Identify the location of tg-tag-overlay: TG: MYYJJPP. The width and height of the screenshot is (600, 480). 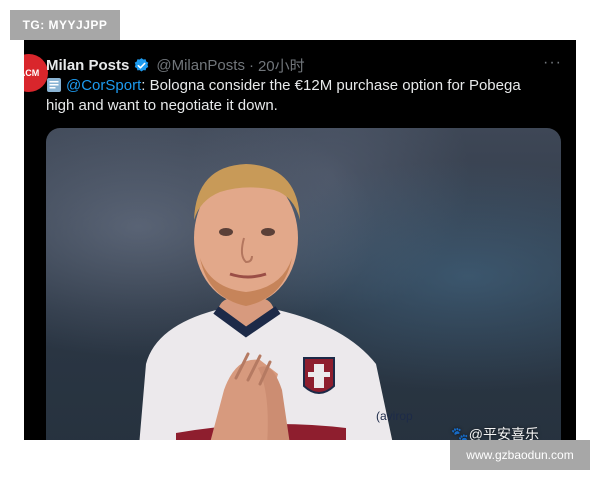
(65, 25).